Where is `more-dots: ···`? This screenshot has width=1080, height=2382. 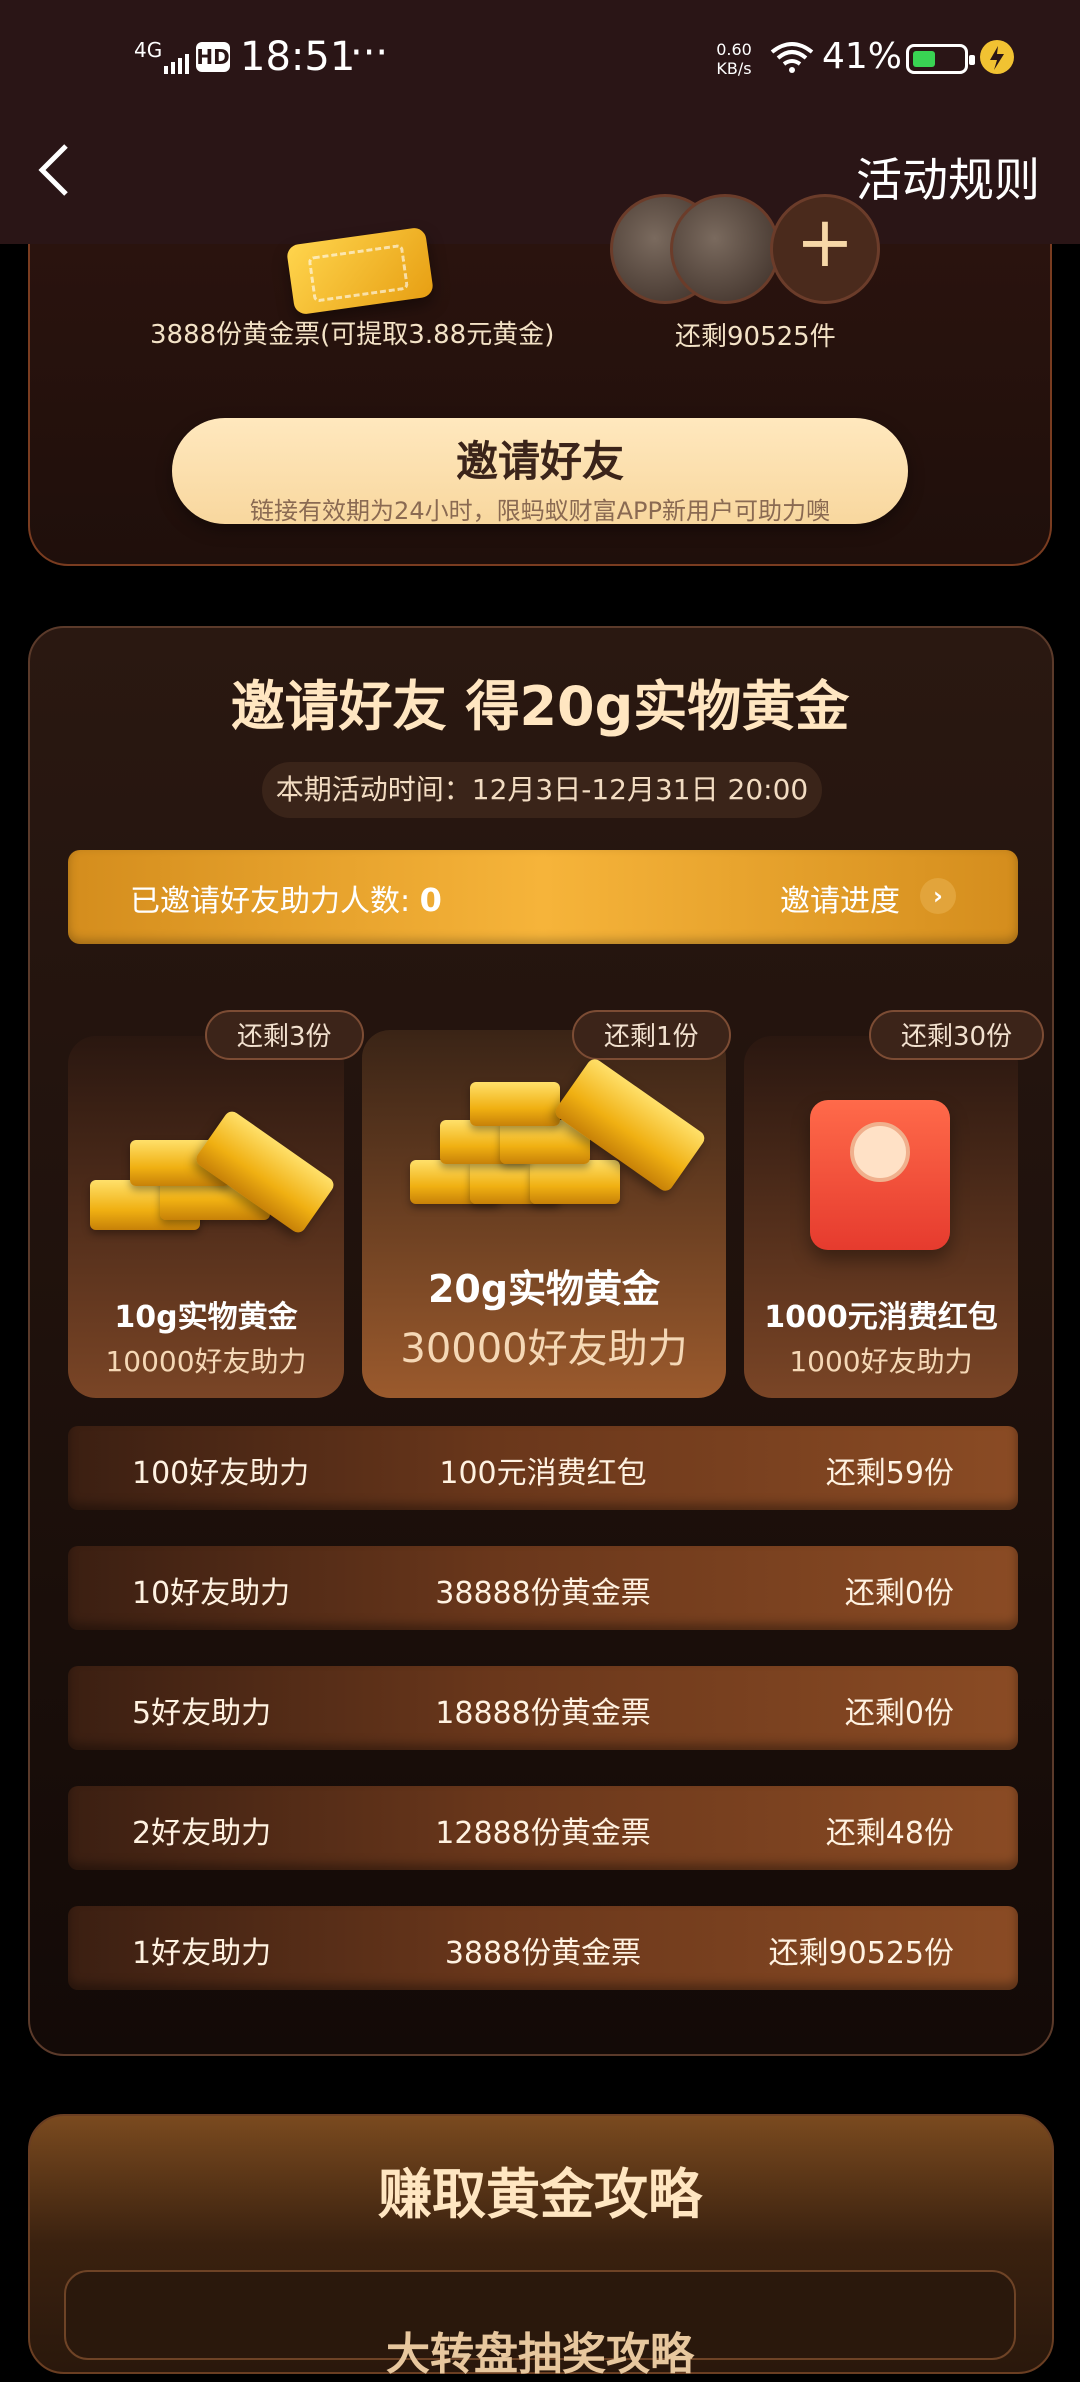 more-dots: ··· is located at coordinates (369, 53).